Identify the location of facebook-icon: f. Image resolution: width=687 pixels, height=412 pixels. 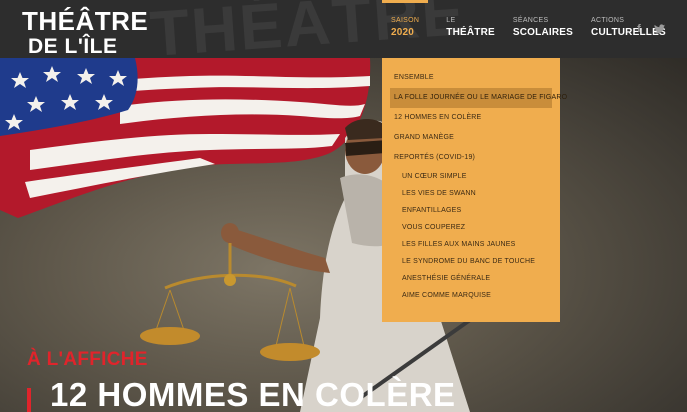
(639, 29).